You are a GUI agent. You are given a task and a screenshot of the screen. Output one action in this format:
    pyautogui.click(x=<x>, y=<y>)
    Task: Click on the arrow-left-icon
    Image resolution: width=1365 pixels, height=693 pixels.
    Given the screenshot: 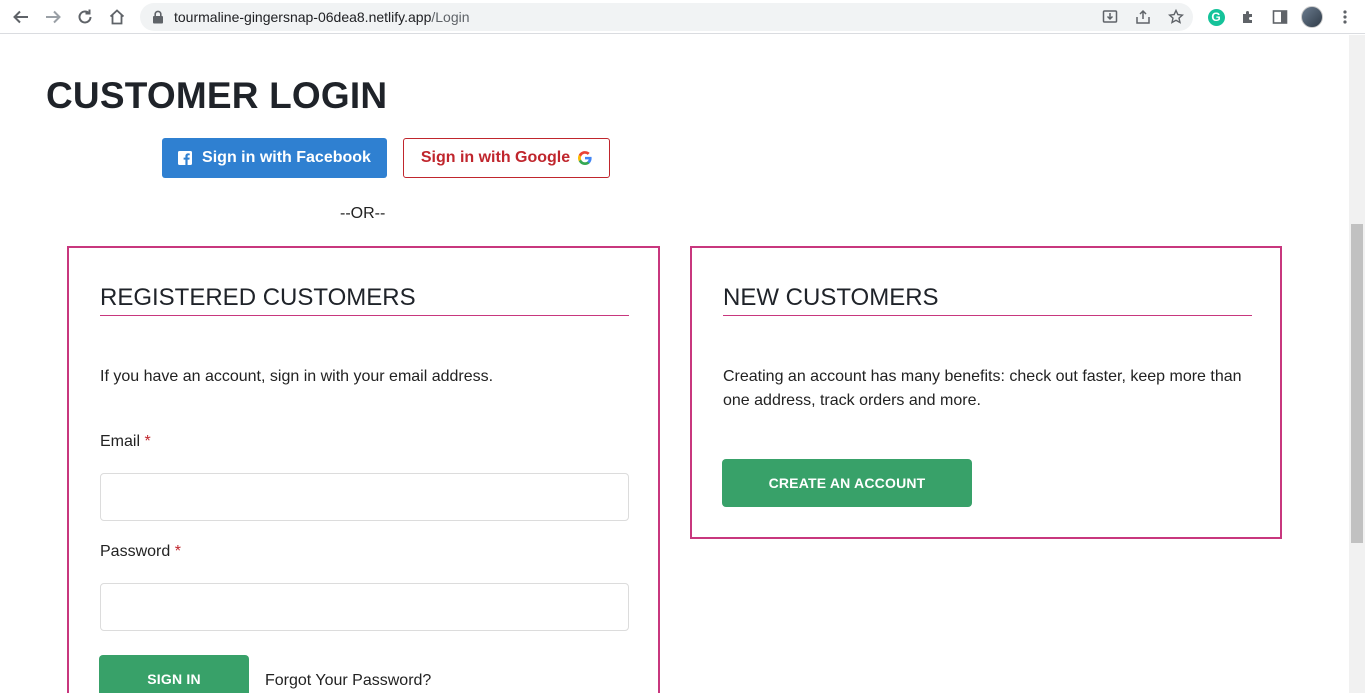 What is the action you would take?
    pyautogui.click(x=20, y=17)
    